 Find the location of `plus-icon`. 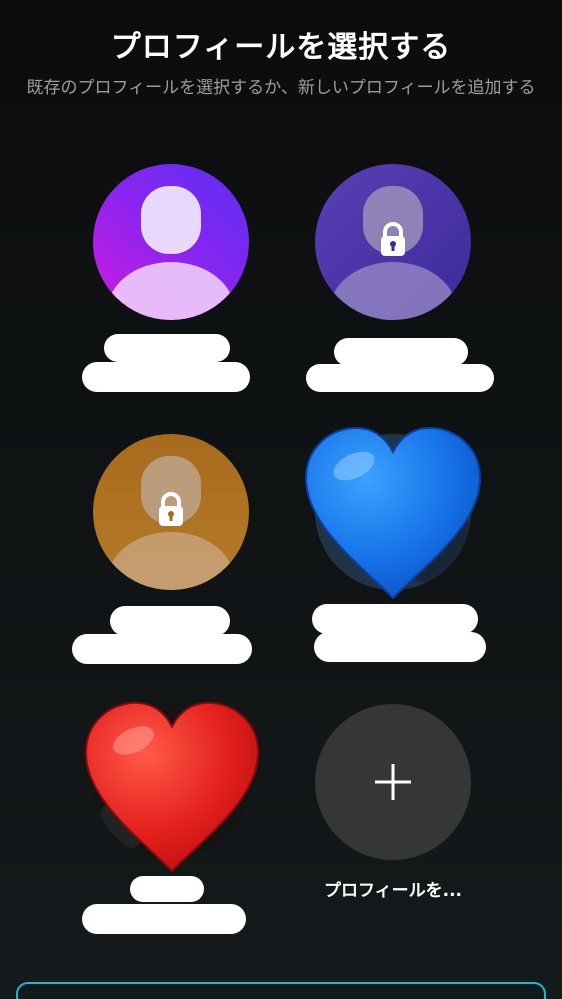

plus-icon is located at coordinates (393, 782).